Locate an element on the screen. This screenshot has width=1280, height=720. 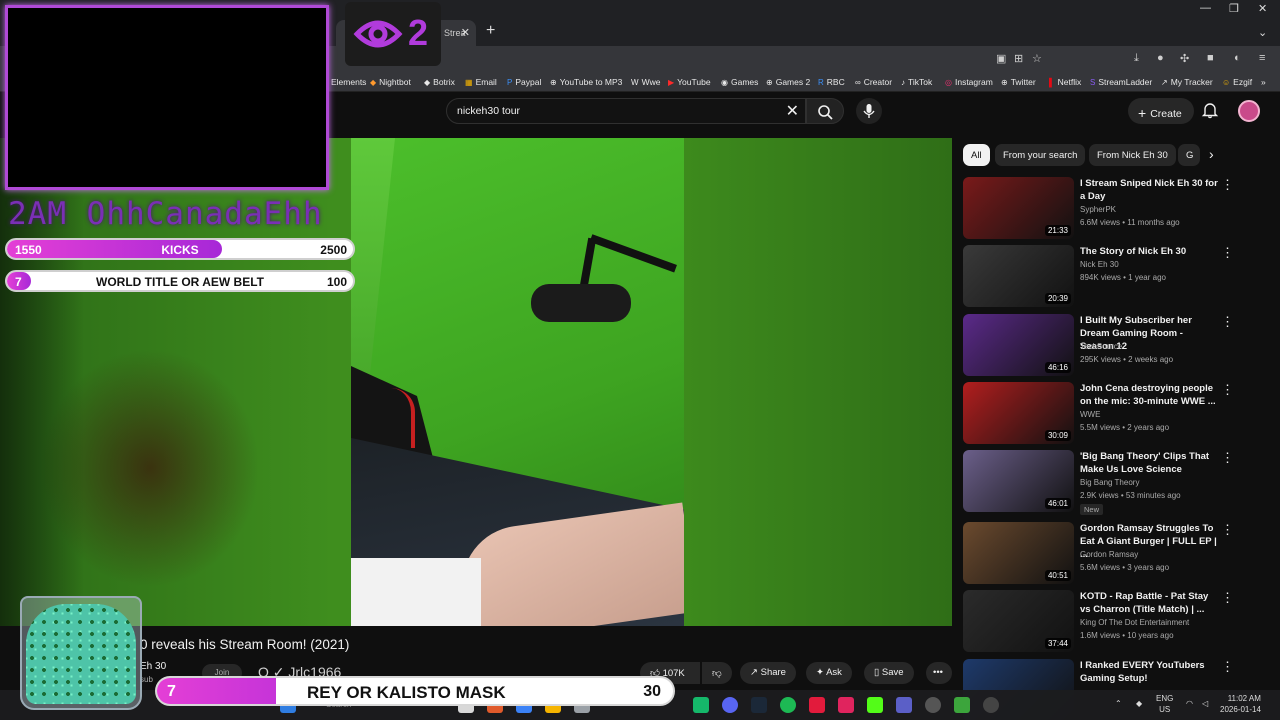
bookmark-item: S StreamLadder is located at coordinates (1121, 82).